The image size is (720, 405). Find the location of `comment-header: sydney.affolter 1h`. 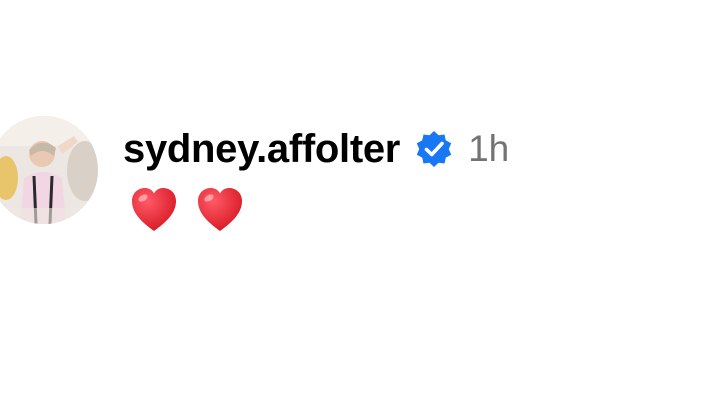

comment-header: sydney.affolter 1h is located at coordinates (316, 149).